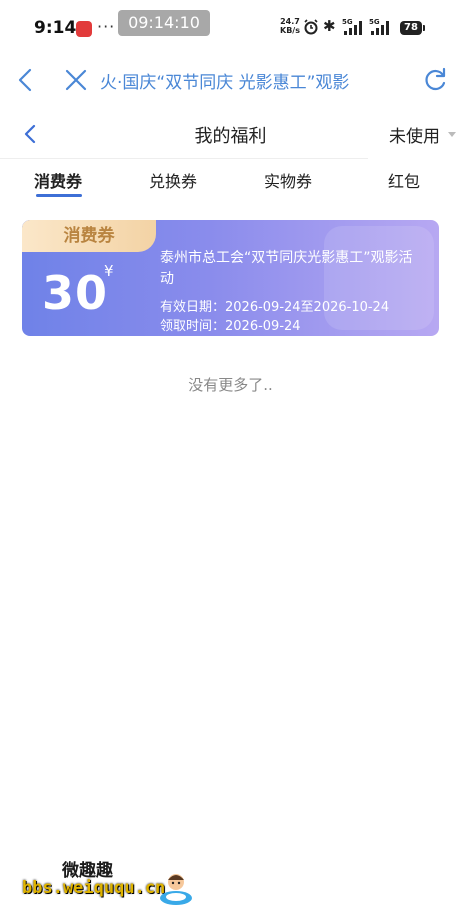 This screenshot has height=920, width=461. I want to click on more-notifications-icon: ···, so click(106, 26).